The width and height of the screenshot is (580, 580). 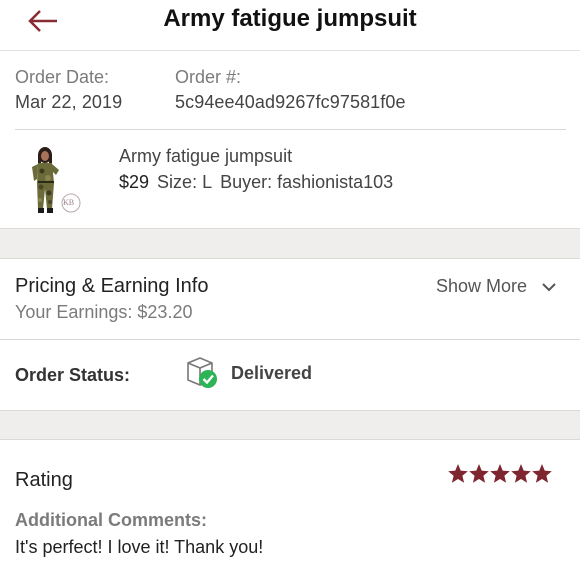 What do you see at coordinates (306, 182) in the screenshot?
I see `item-buyer: Buyer: fashionista103` at bounding box center [306, 182].